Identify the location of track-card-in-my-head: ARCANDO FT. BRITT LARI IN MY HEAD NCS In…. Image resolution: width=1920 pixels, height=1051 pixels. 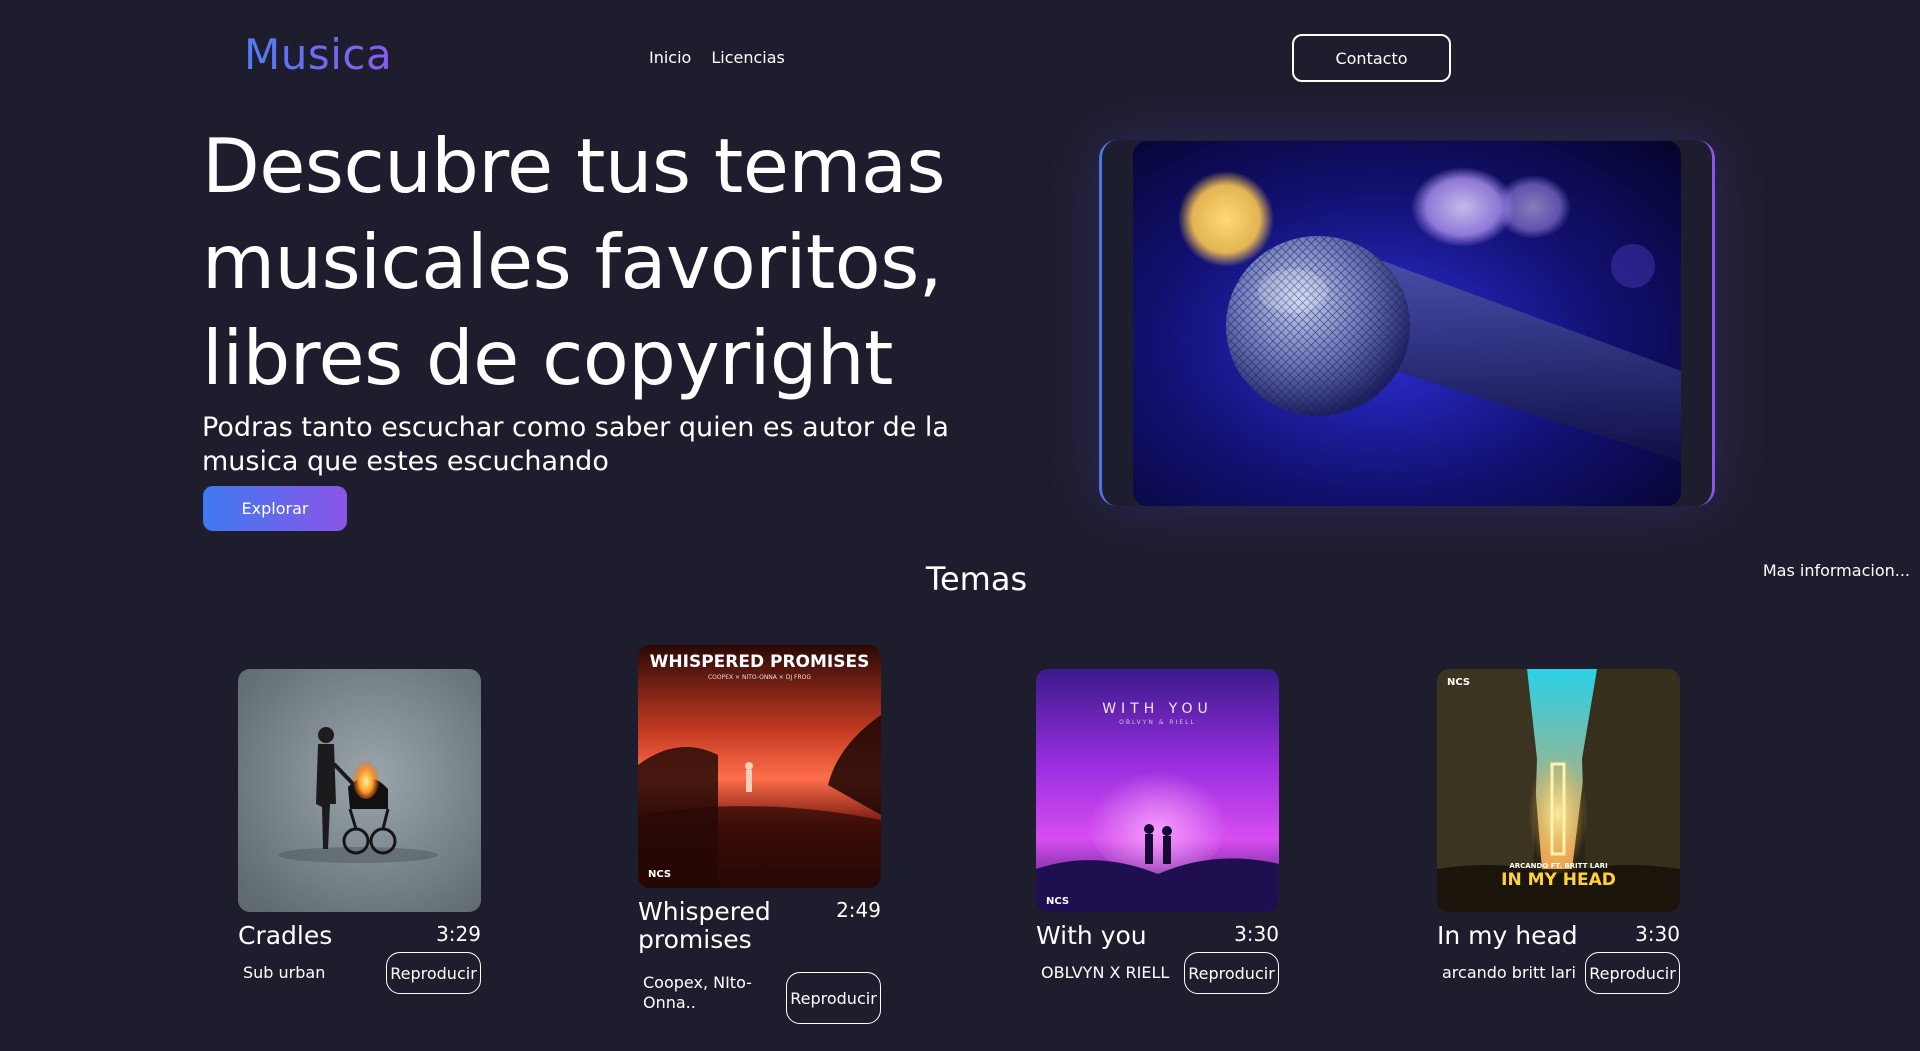
(1558, 850).